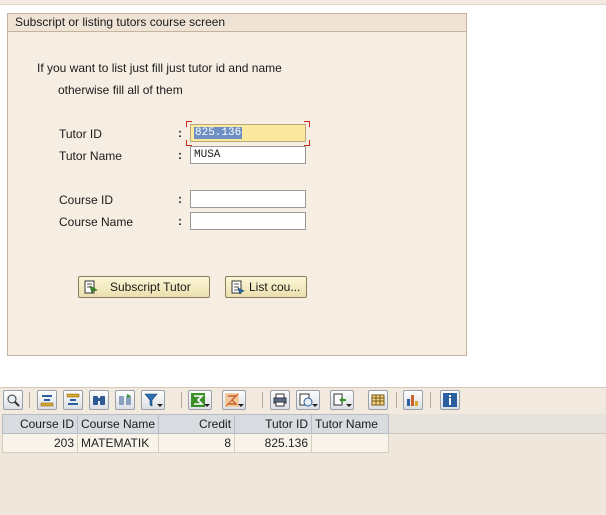  Describe the element at coordinates (496, 424) in the screenshot. I see `grid-header-filler` at that location.